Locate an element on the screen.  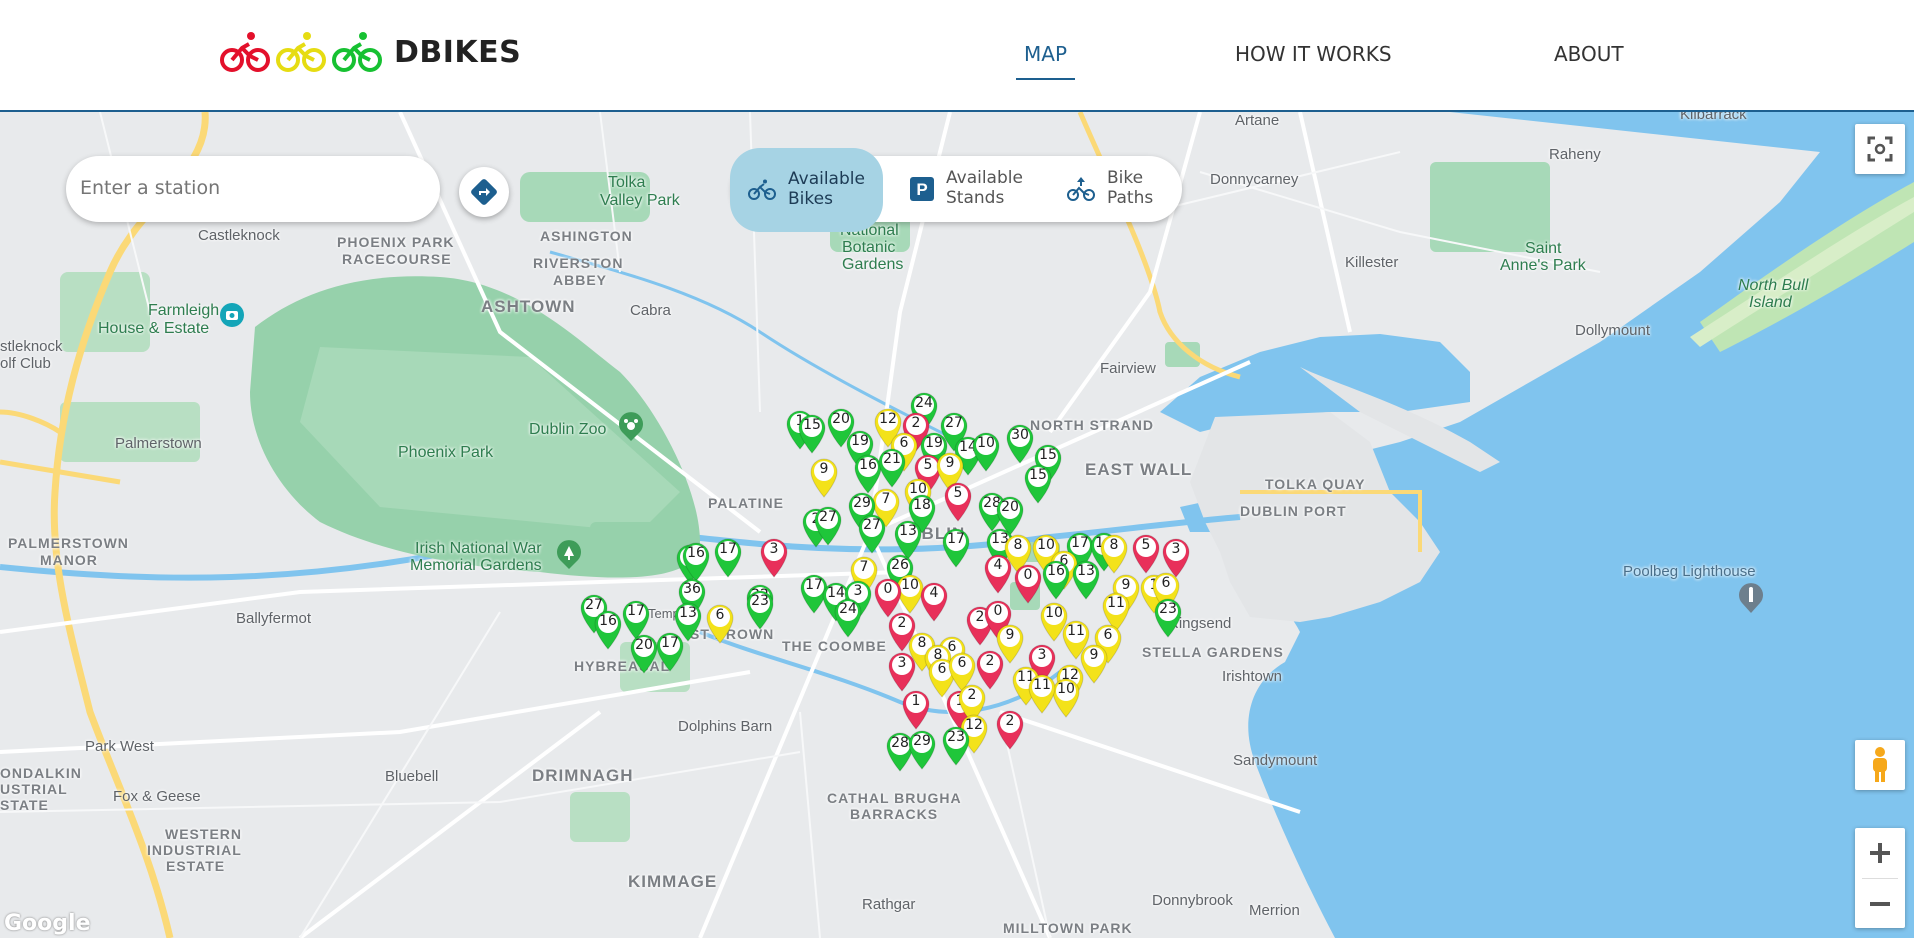
station-bike-count: 23 is located at coordinates (956, 737).